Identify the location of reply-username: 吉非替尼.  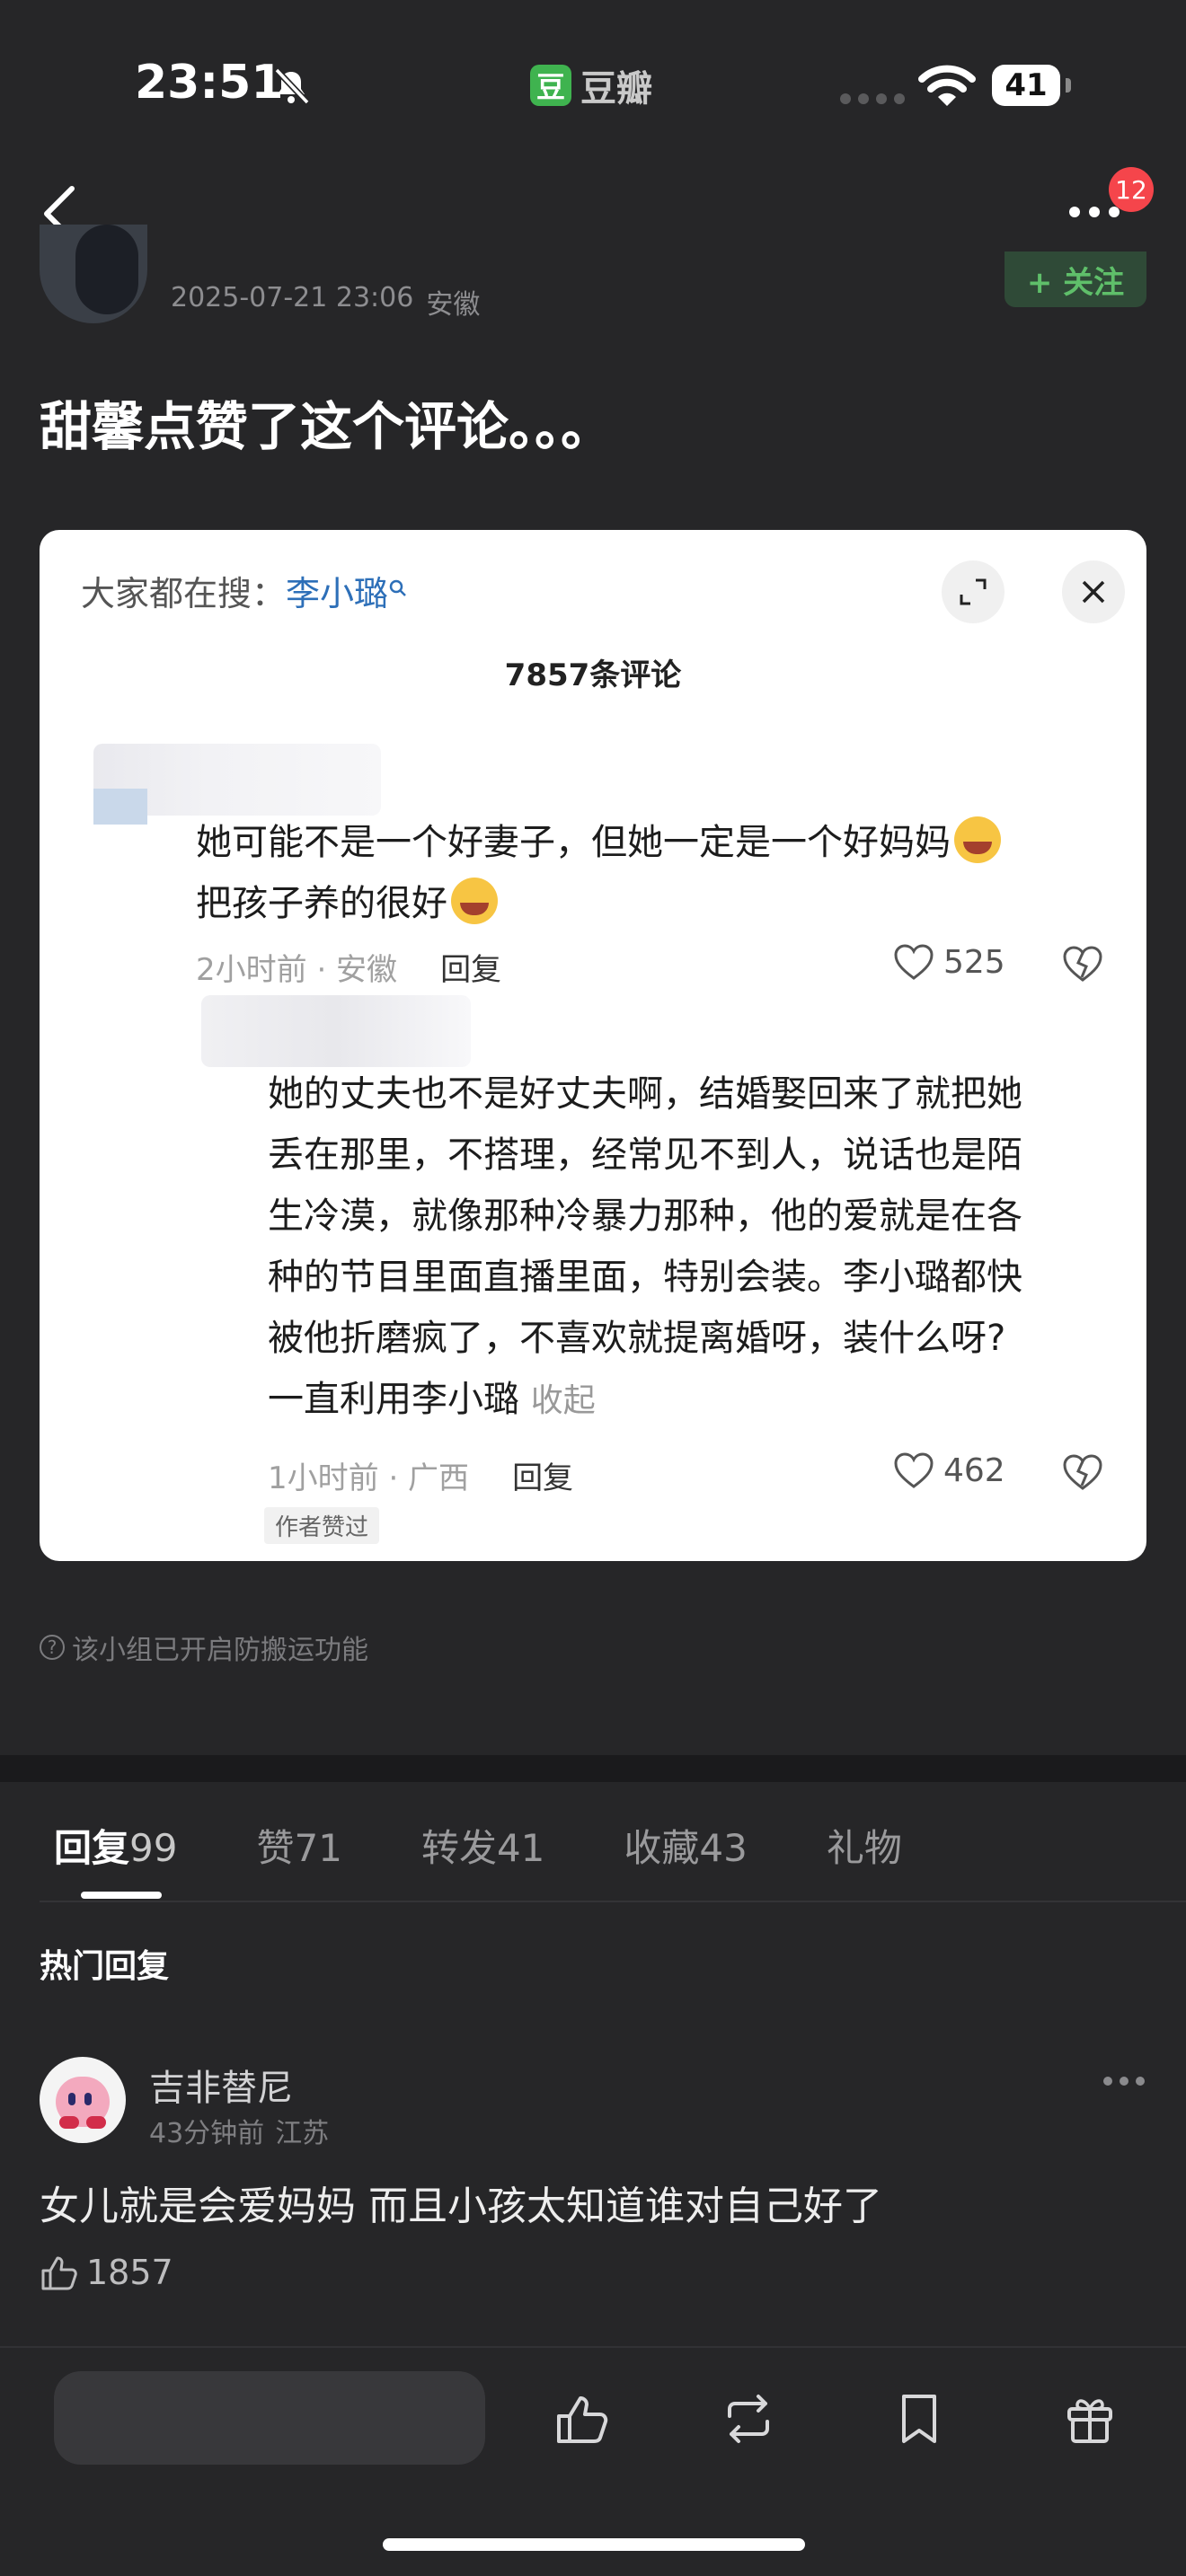
(221, 2085).